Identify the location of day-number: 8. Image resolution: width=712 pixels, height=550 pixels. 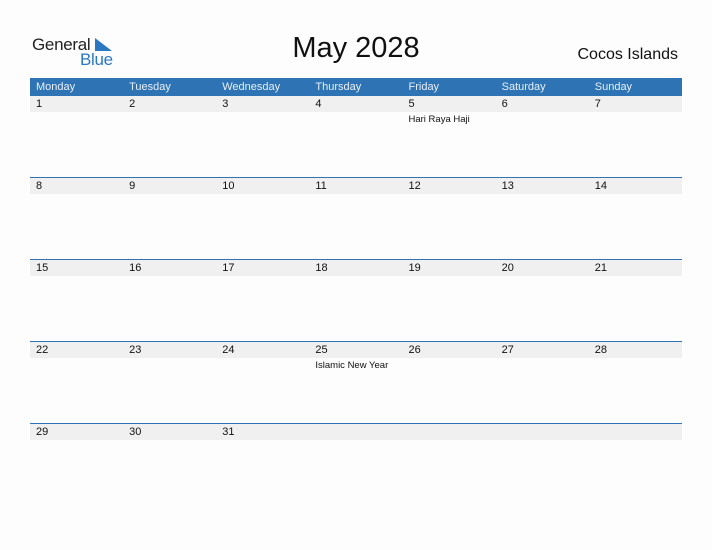
(39, 186).